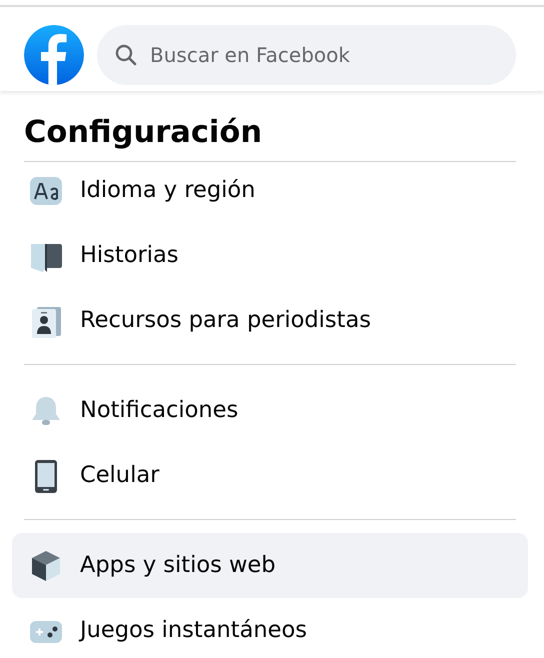  Describe the element at coordinates (270, 410) in the screenshot. I see `settings-menu-item: Notificaciones` at that location.